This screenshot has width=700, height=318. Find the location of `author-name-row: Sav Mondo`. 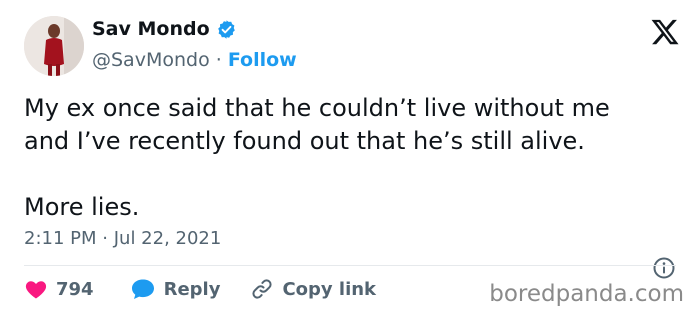

author-name-row: Sav Mondo is located at coordinates (164, 29).